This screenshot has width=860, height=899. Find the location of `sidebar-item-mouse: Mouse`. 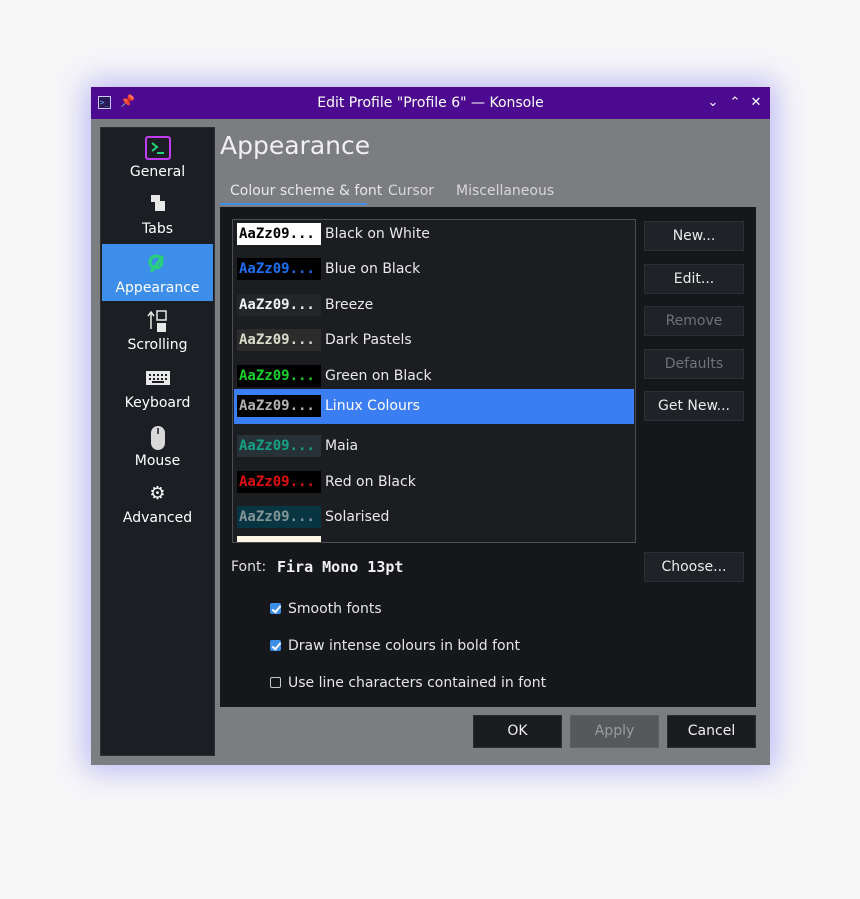

sidebar-item-mouse: Mouse is located at coordinates (157, 445).